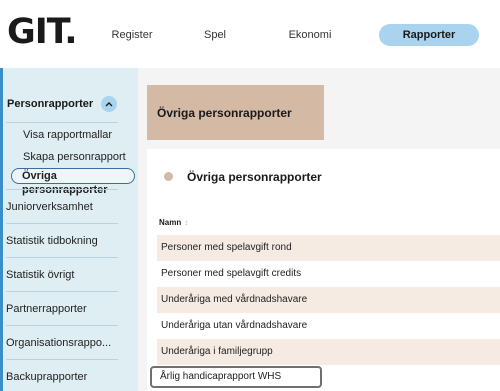  I want to click on git-logo: GIT., so click(42, 32).